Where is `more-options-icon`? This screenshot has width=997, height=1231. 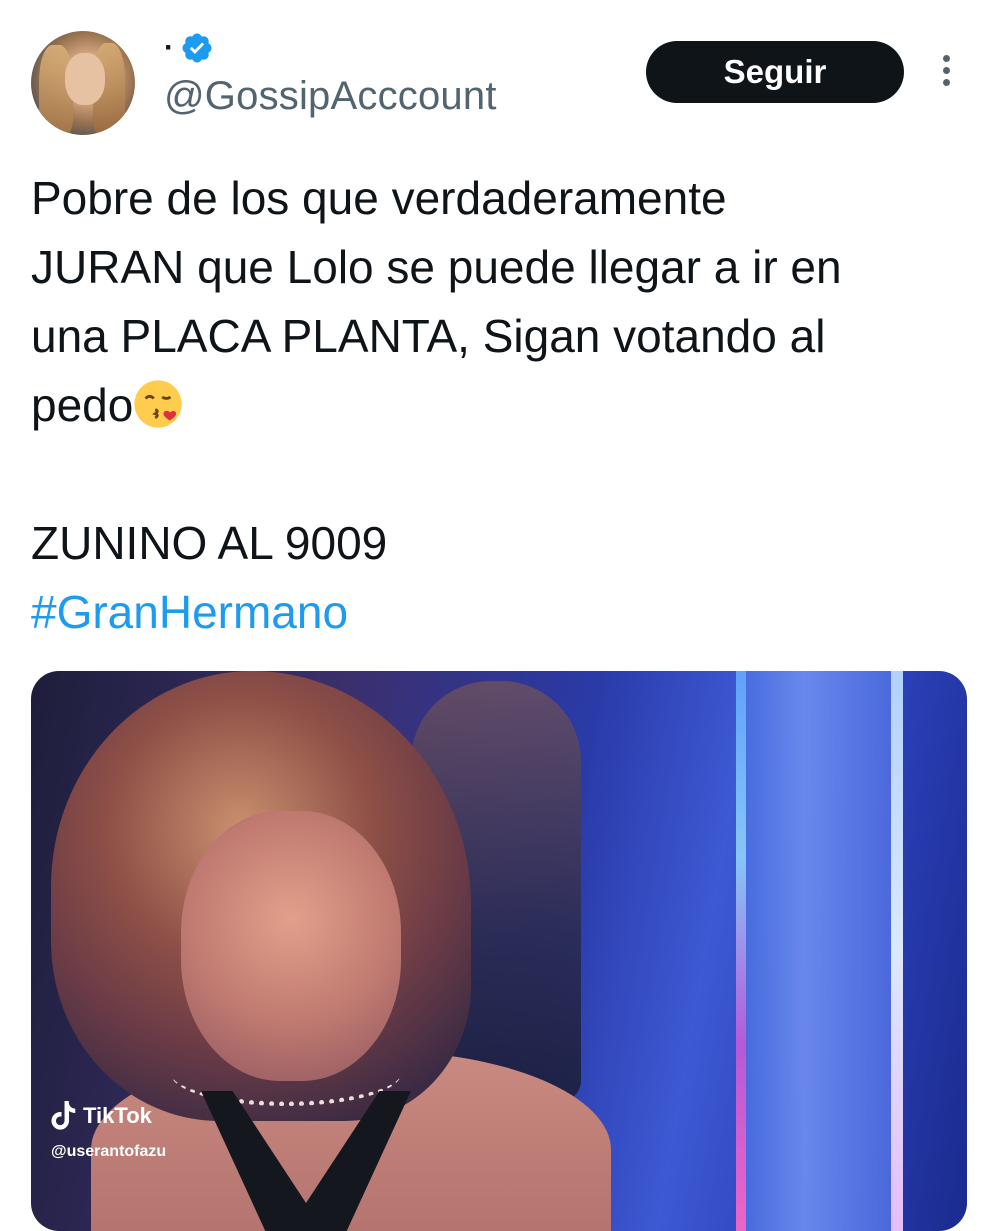
more-options-icon is located at coordinates (946, 74).